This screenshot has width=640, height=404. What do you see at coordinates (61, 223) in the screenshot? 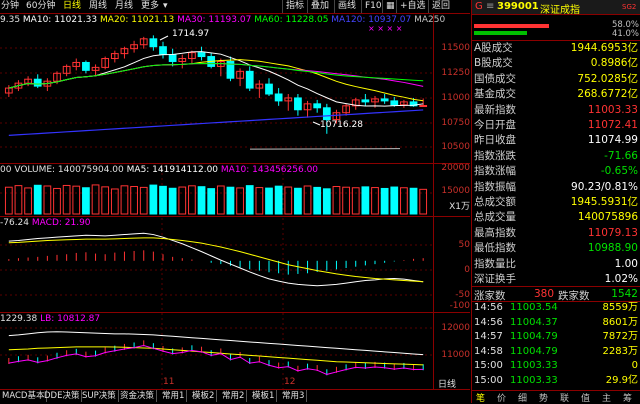
I see `macd-label: MACD: 21.90` at bounding box center [61, 223].